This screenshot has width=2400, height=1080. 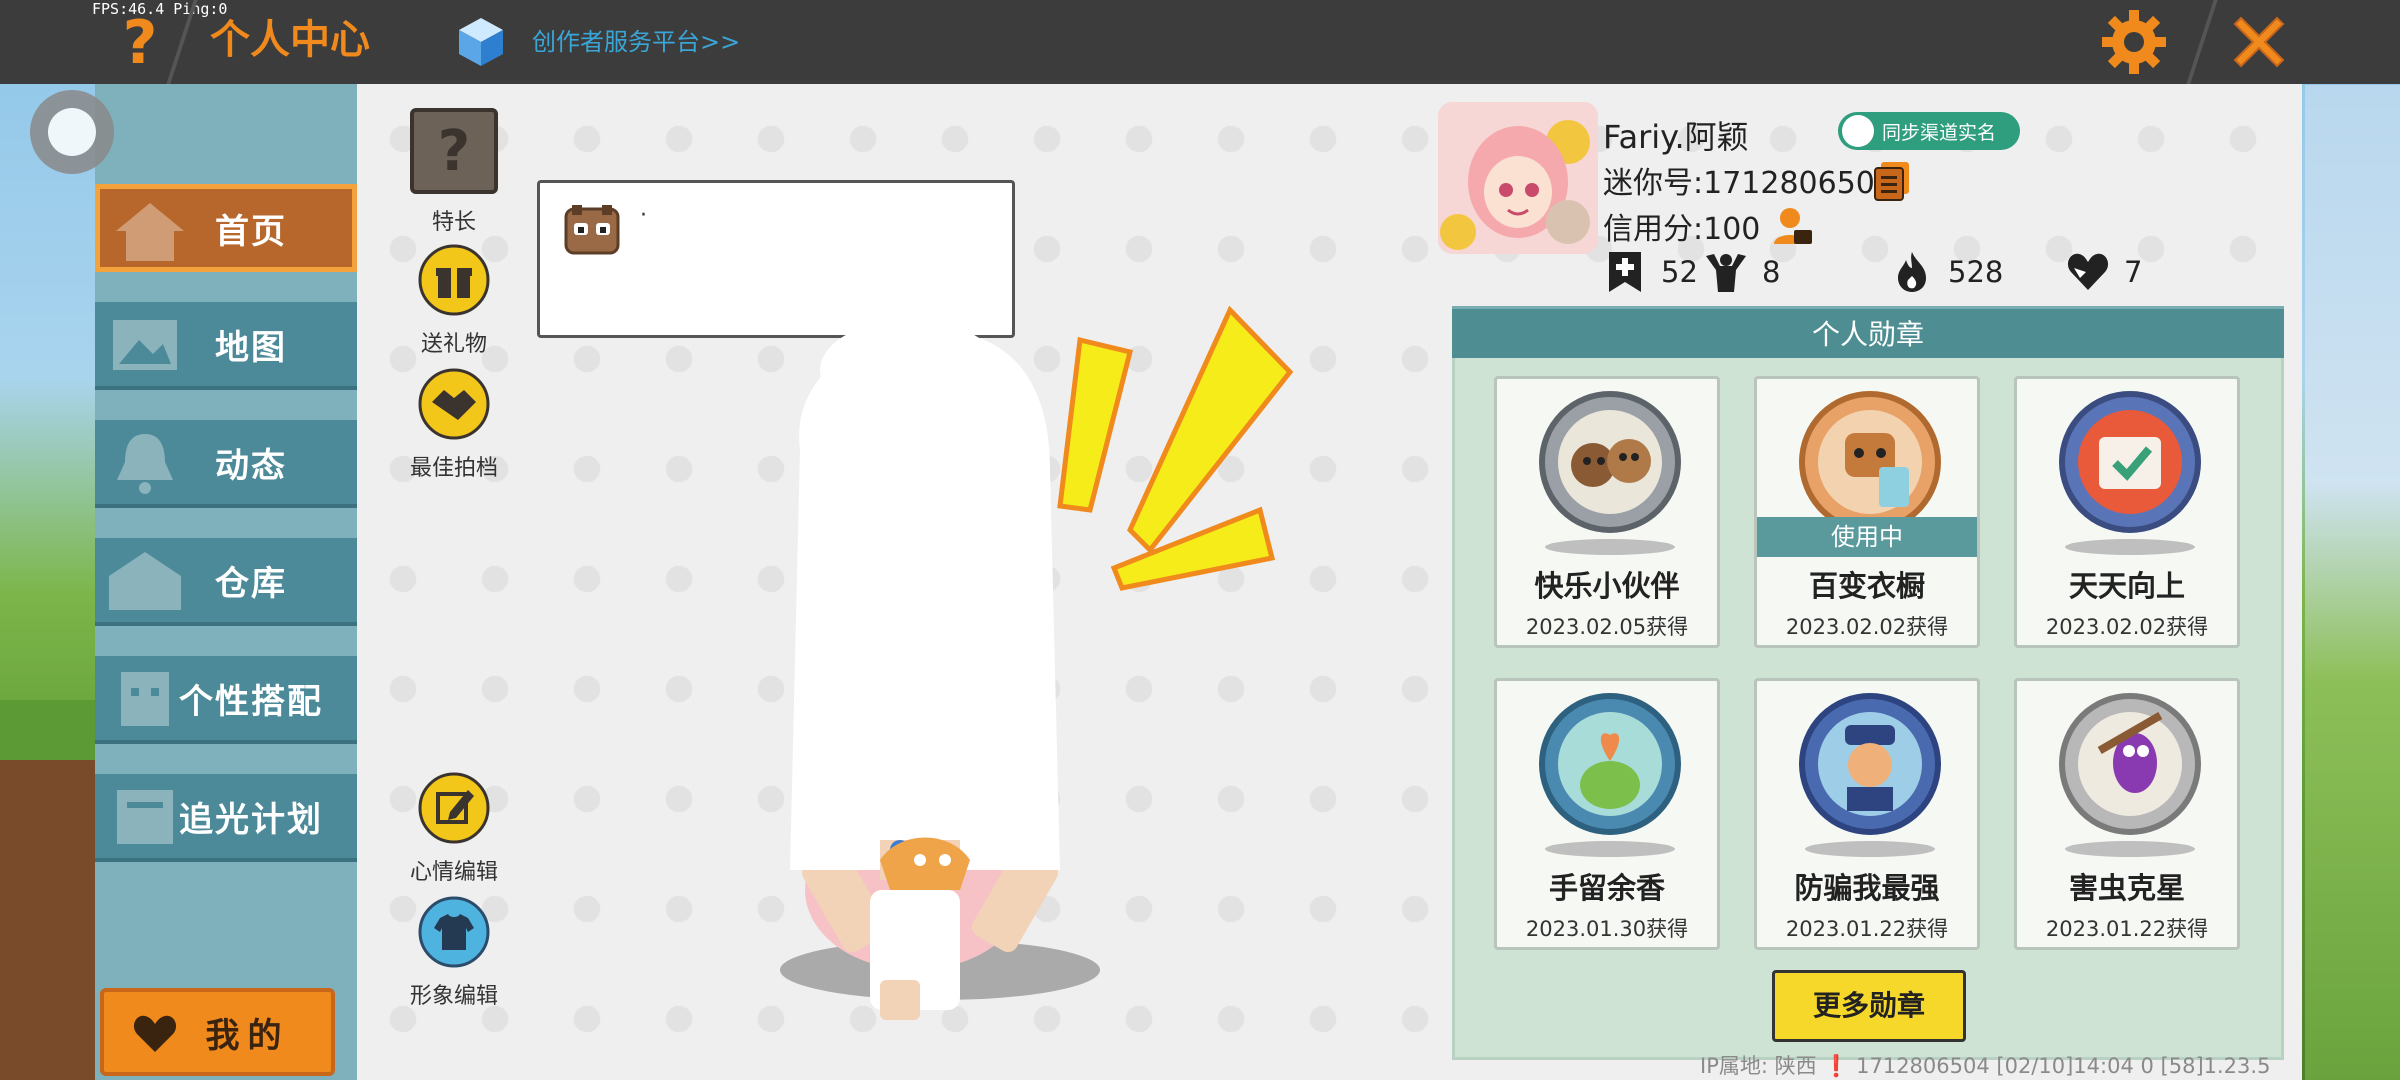 I want to click on badge-card: 快乐小伙伴 2023.02.05获得, so click(x=1607, y=512).